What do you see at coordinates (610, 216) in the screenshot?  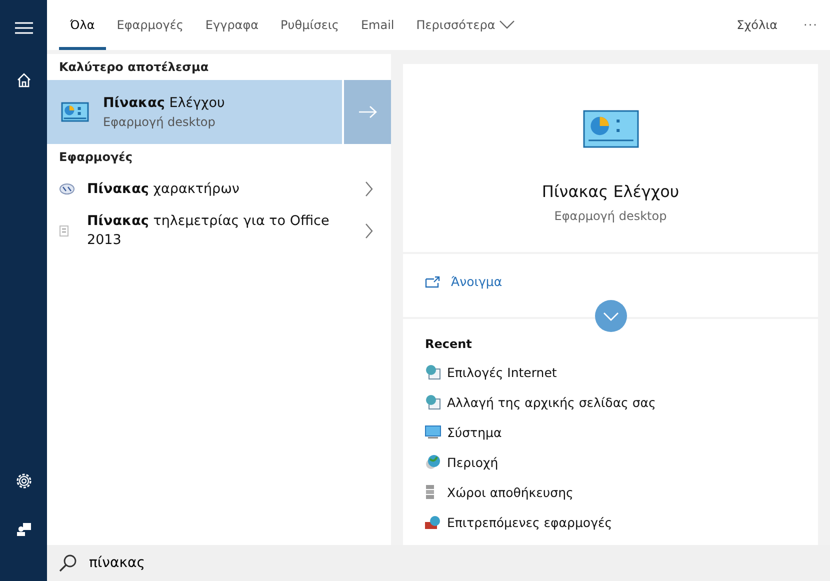 I see `preview-subtitle: Εφαρμογή desktop` at bounding box center [610, 216].